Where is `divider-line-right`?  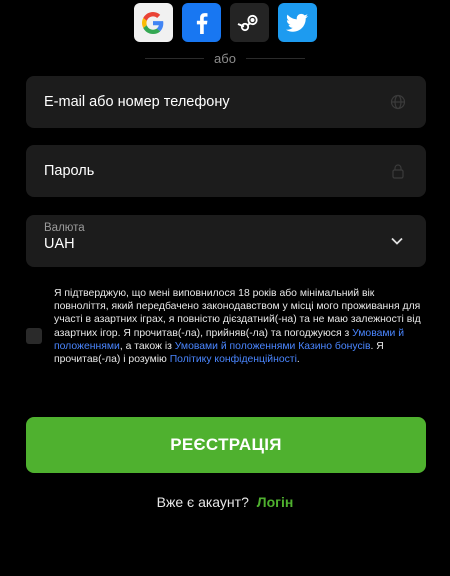
divider-line-right is located at coordinates (275, 58).